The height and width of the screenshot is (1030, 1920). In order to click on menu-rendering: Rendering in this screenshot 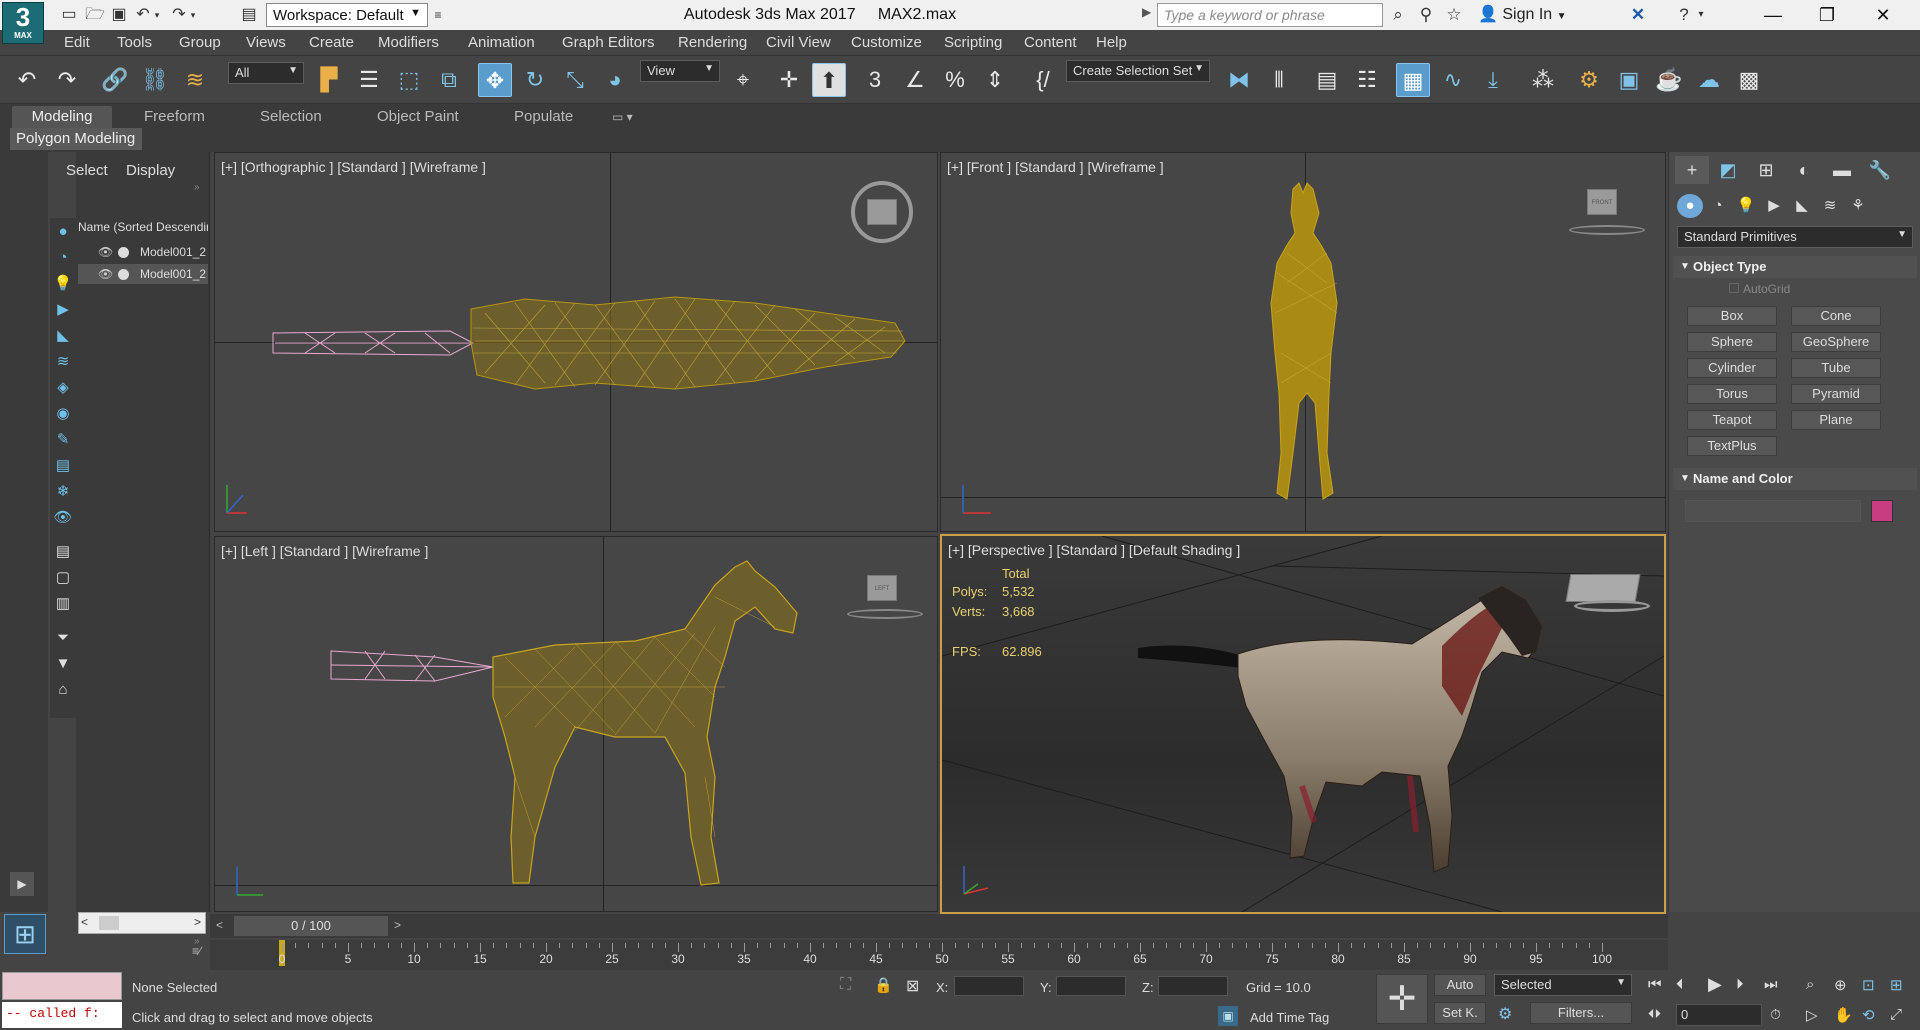, I will do `click(712, 43)`.